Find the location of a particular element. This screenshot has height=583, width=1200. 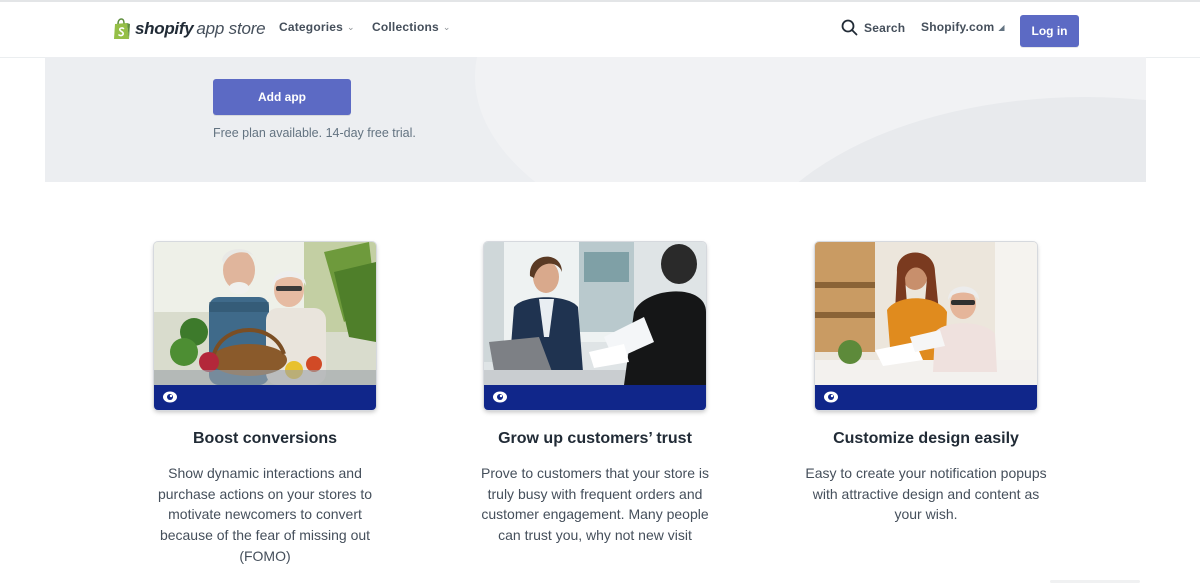

add-app-button: Add app is located at coordinates (282, 97).